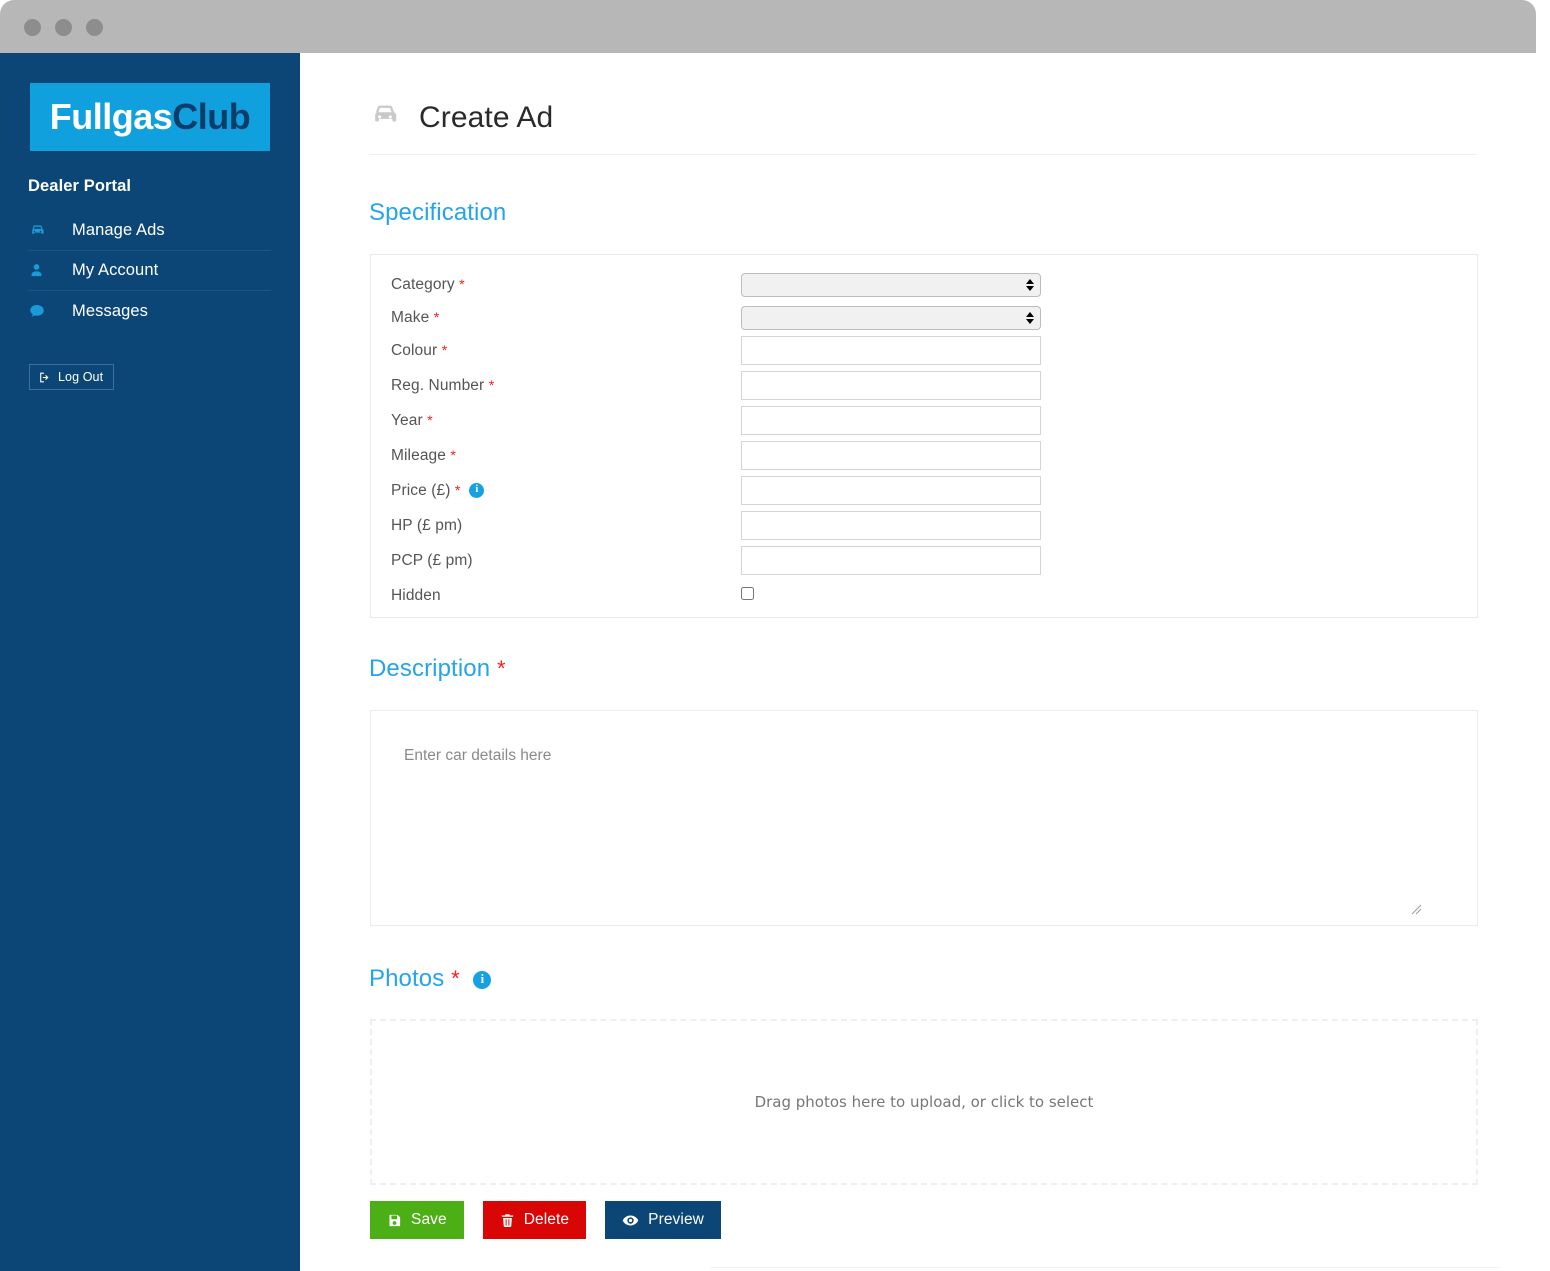 The image size is (1550, 1271). I want to click on chat-icon, so click(44, 311).